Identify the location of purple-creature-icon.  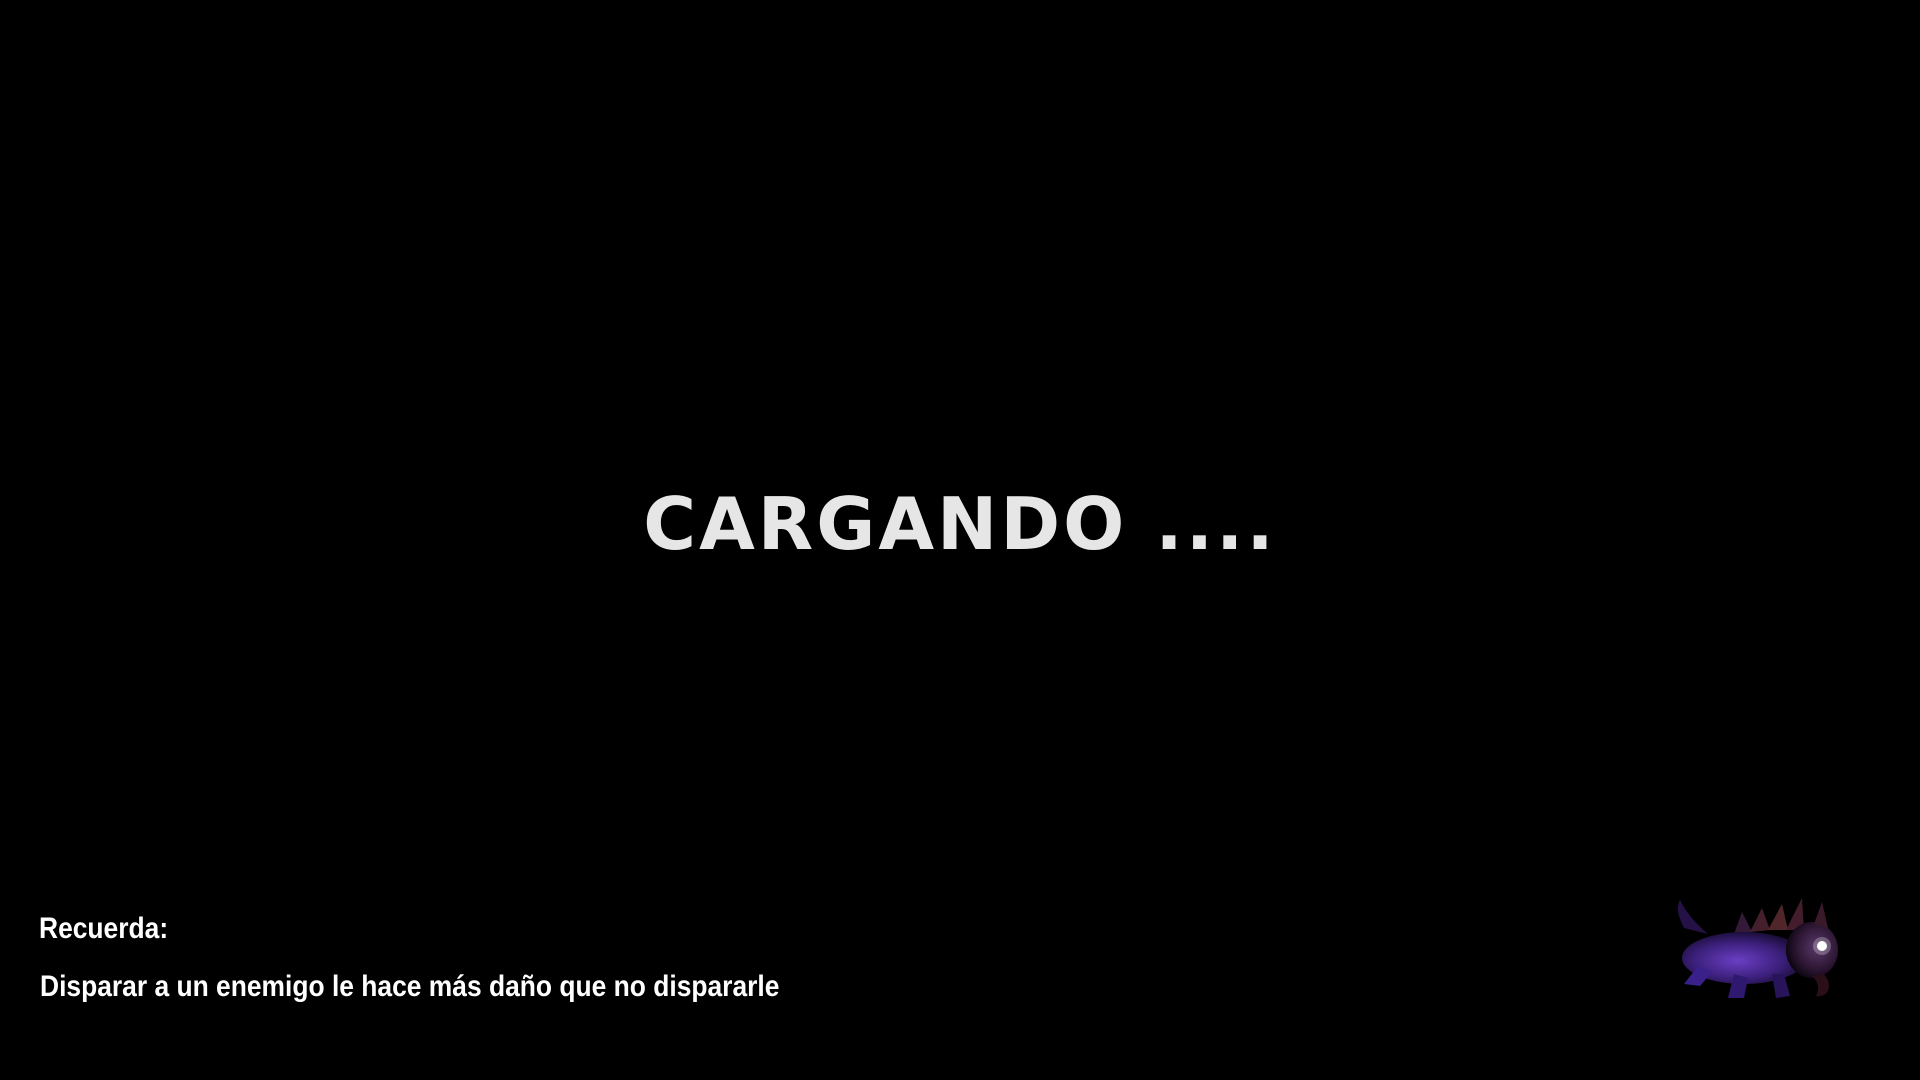
(1757, 948).